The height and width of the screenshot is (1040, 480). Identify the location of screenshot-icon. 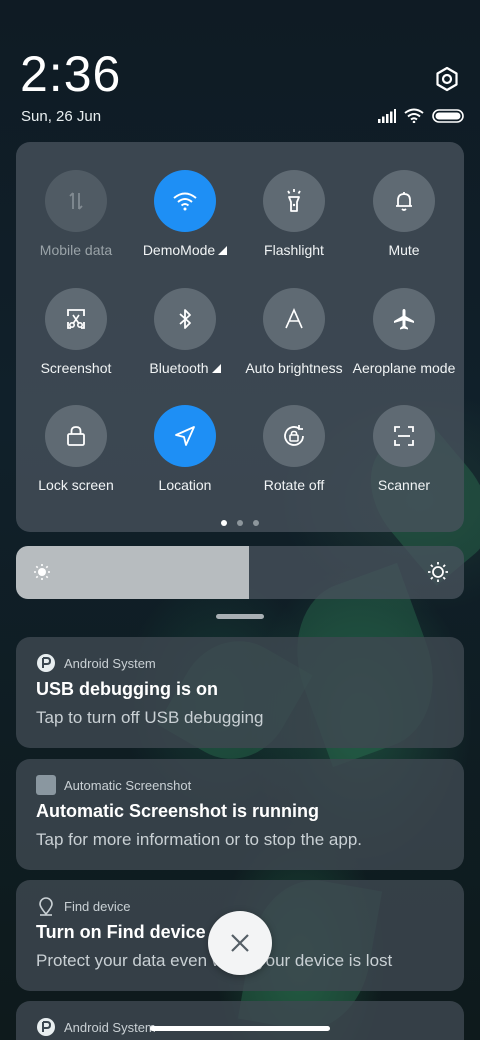
(76, 319).